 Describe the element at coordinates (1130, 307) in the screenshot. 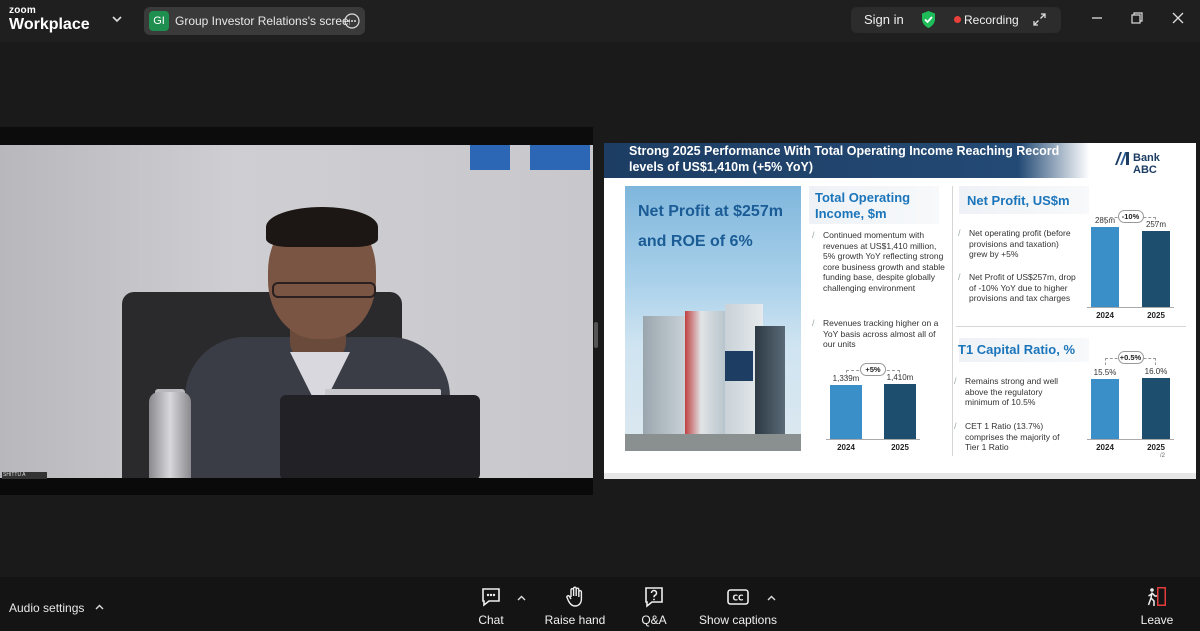

I see `np-axis-line` at that location.